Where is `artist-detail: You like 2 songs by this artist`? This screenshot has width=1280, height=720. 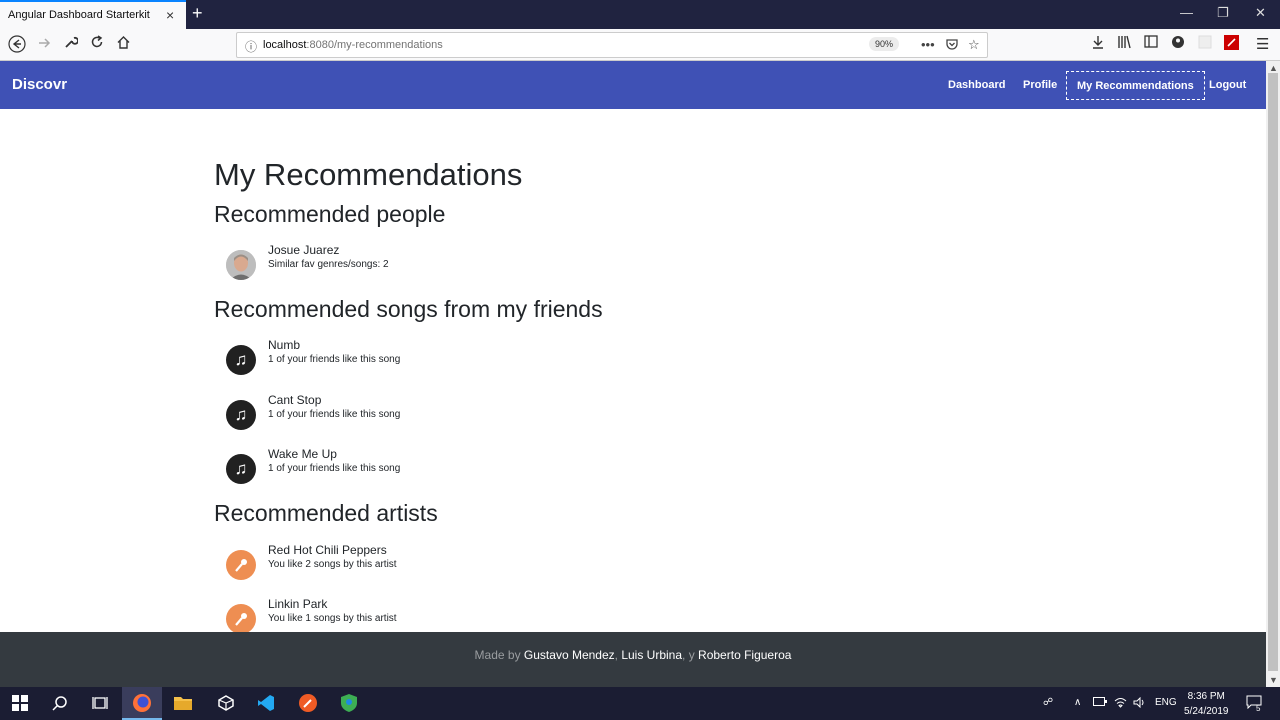 artist-detail: You like 2 songs by this artist is located at coordinates (332, 564).